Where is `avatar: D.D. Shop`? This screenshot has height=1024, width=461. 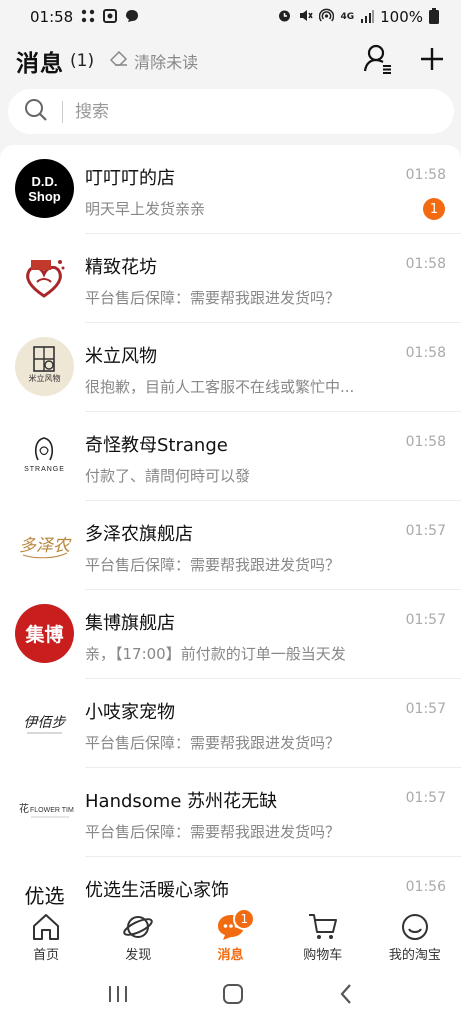
avatar: D.D. Shop is located at coordinates (44, 188).